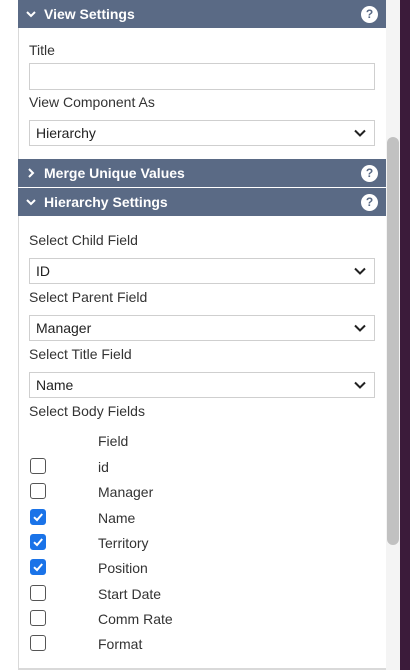 The image size is (410, 670). What do you see at coordinates (393, 341) in the screenshot?
I see `scrollbar-thumb` at bounding box center [393, 341].